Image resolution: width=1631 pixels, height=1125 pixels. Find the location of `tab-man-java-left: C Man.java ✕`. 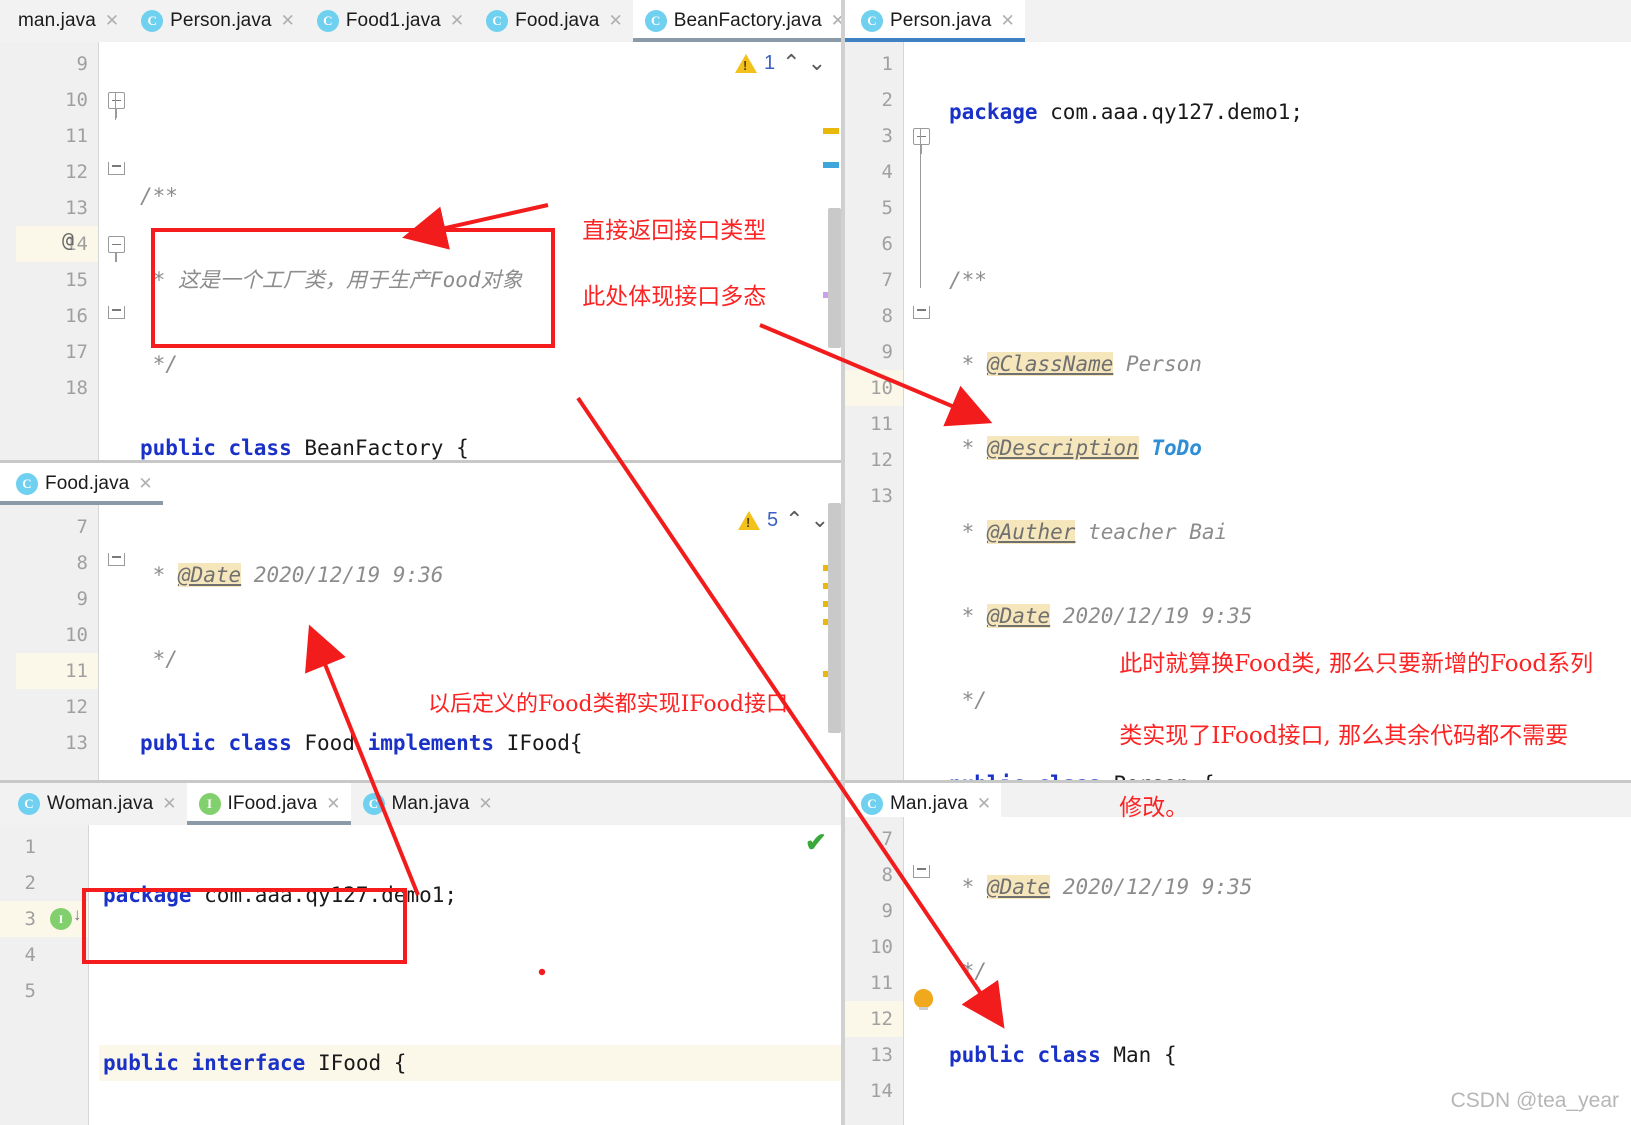

tab-man-java-left: C Man.java ✕ is located at coordinates (426, 804).